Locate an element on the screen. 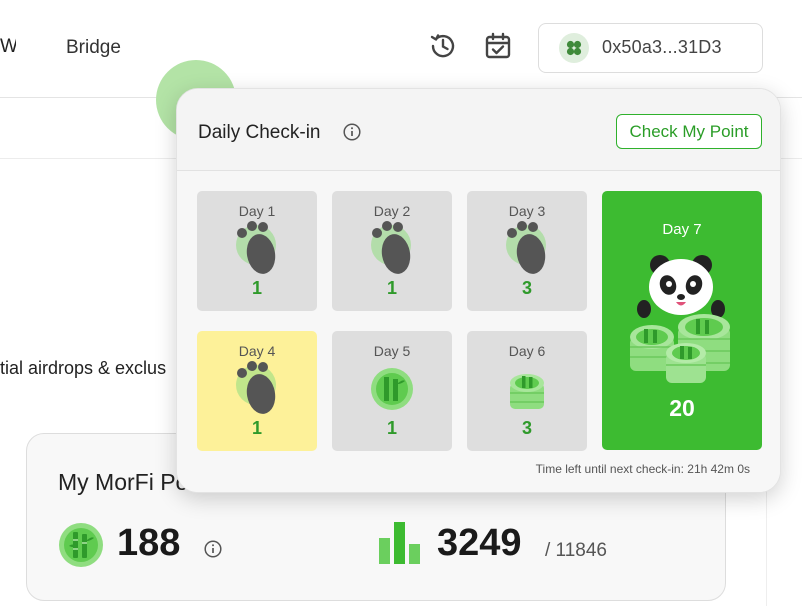  nav-link-partial: W is located at coordinates (8, 47).